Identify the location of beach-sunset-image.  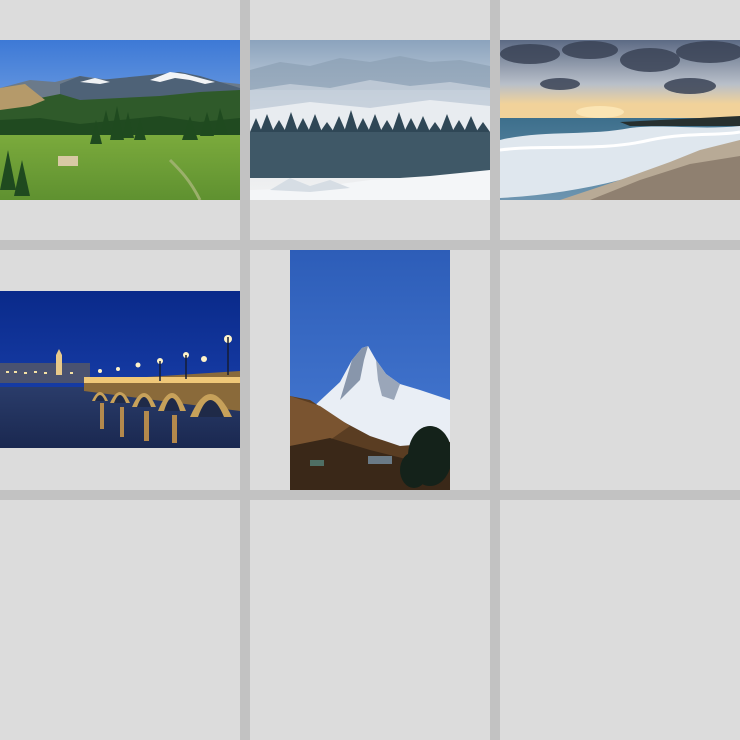
(620, 120).